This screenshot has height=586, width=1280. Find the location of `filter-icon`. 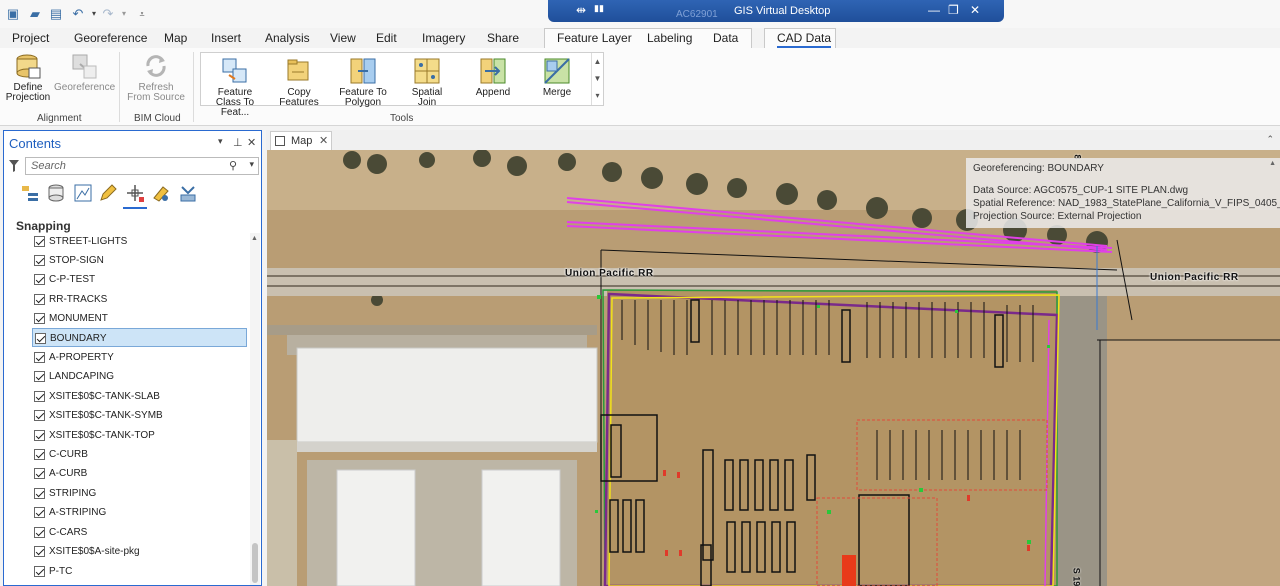

filter-icon is located at coordinates (14, 166).